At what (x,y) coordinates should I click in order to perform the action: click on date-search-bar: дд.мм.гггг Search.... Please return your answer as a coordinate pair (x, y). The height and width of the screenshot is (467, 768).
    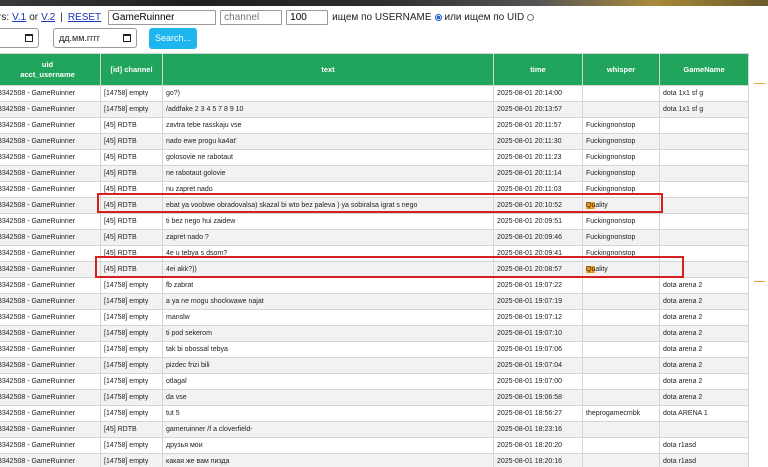
    Looking at the image, I should click on (384, 39).